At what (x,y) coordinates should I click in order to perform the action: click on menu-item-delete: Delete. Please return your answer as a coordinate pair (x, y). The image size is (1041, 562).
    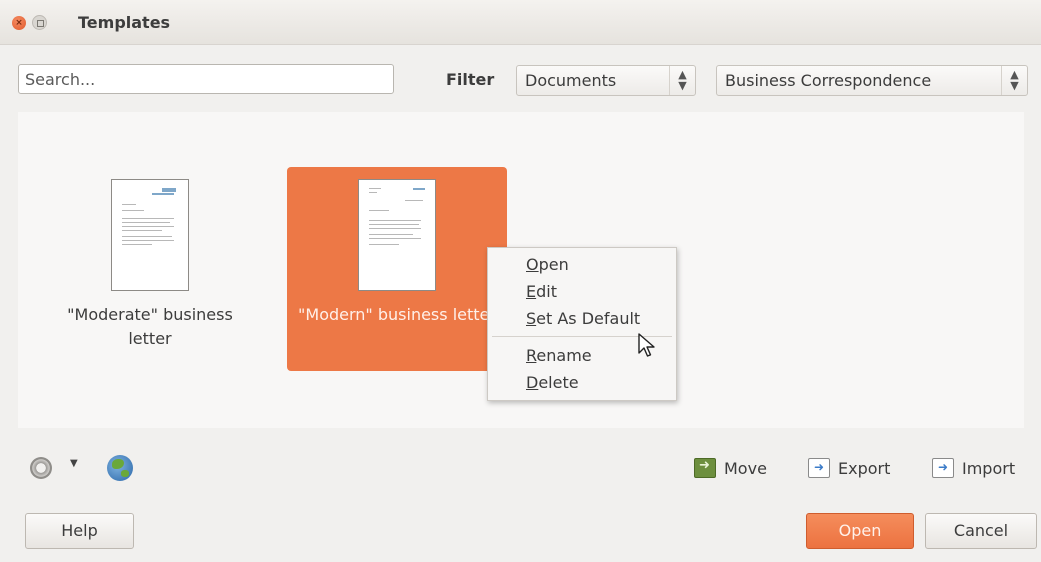
    Looking at the image, I should click on (552, 383).